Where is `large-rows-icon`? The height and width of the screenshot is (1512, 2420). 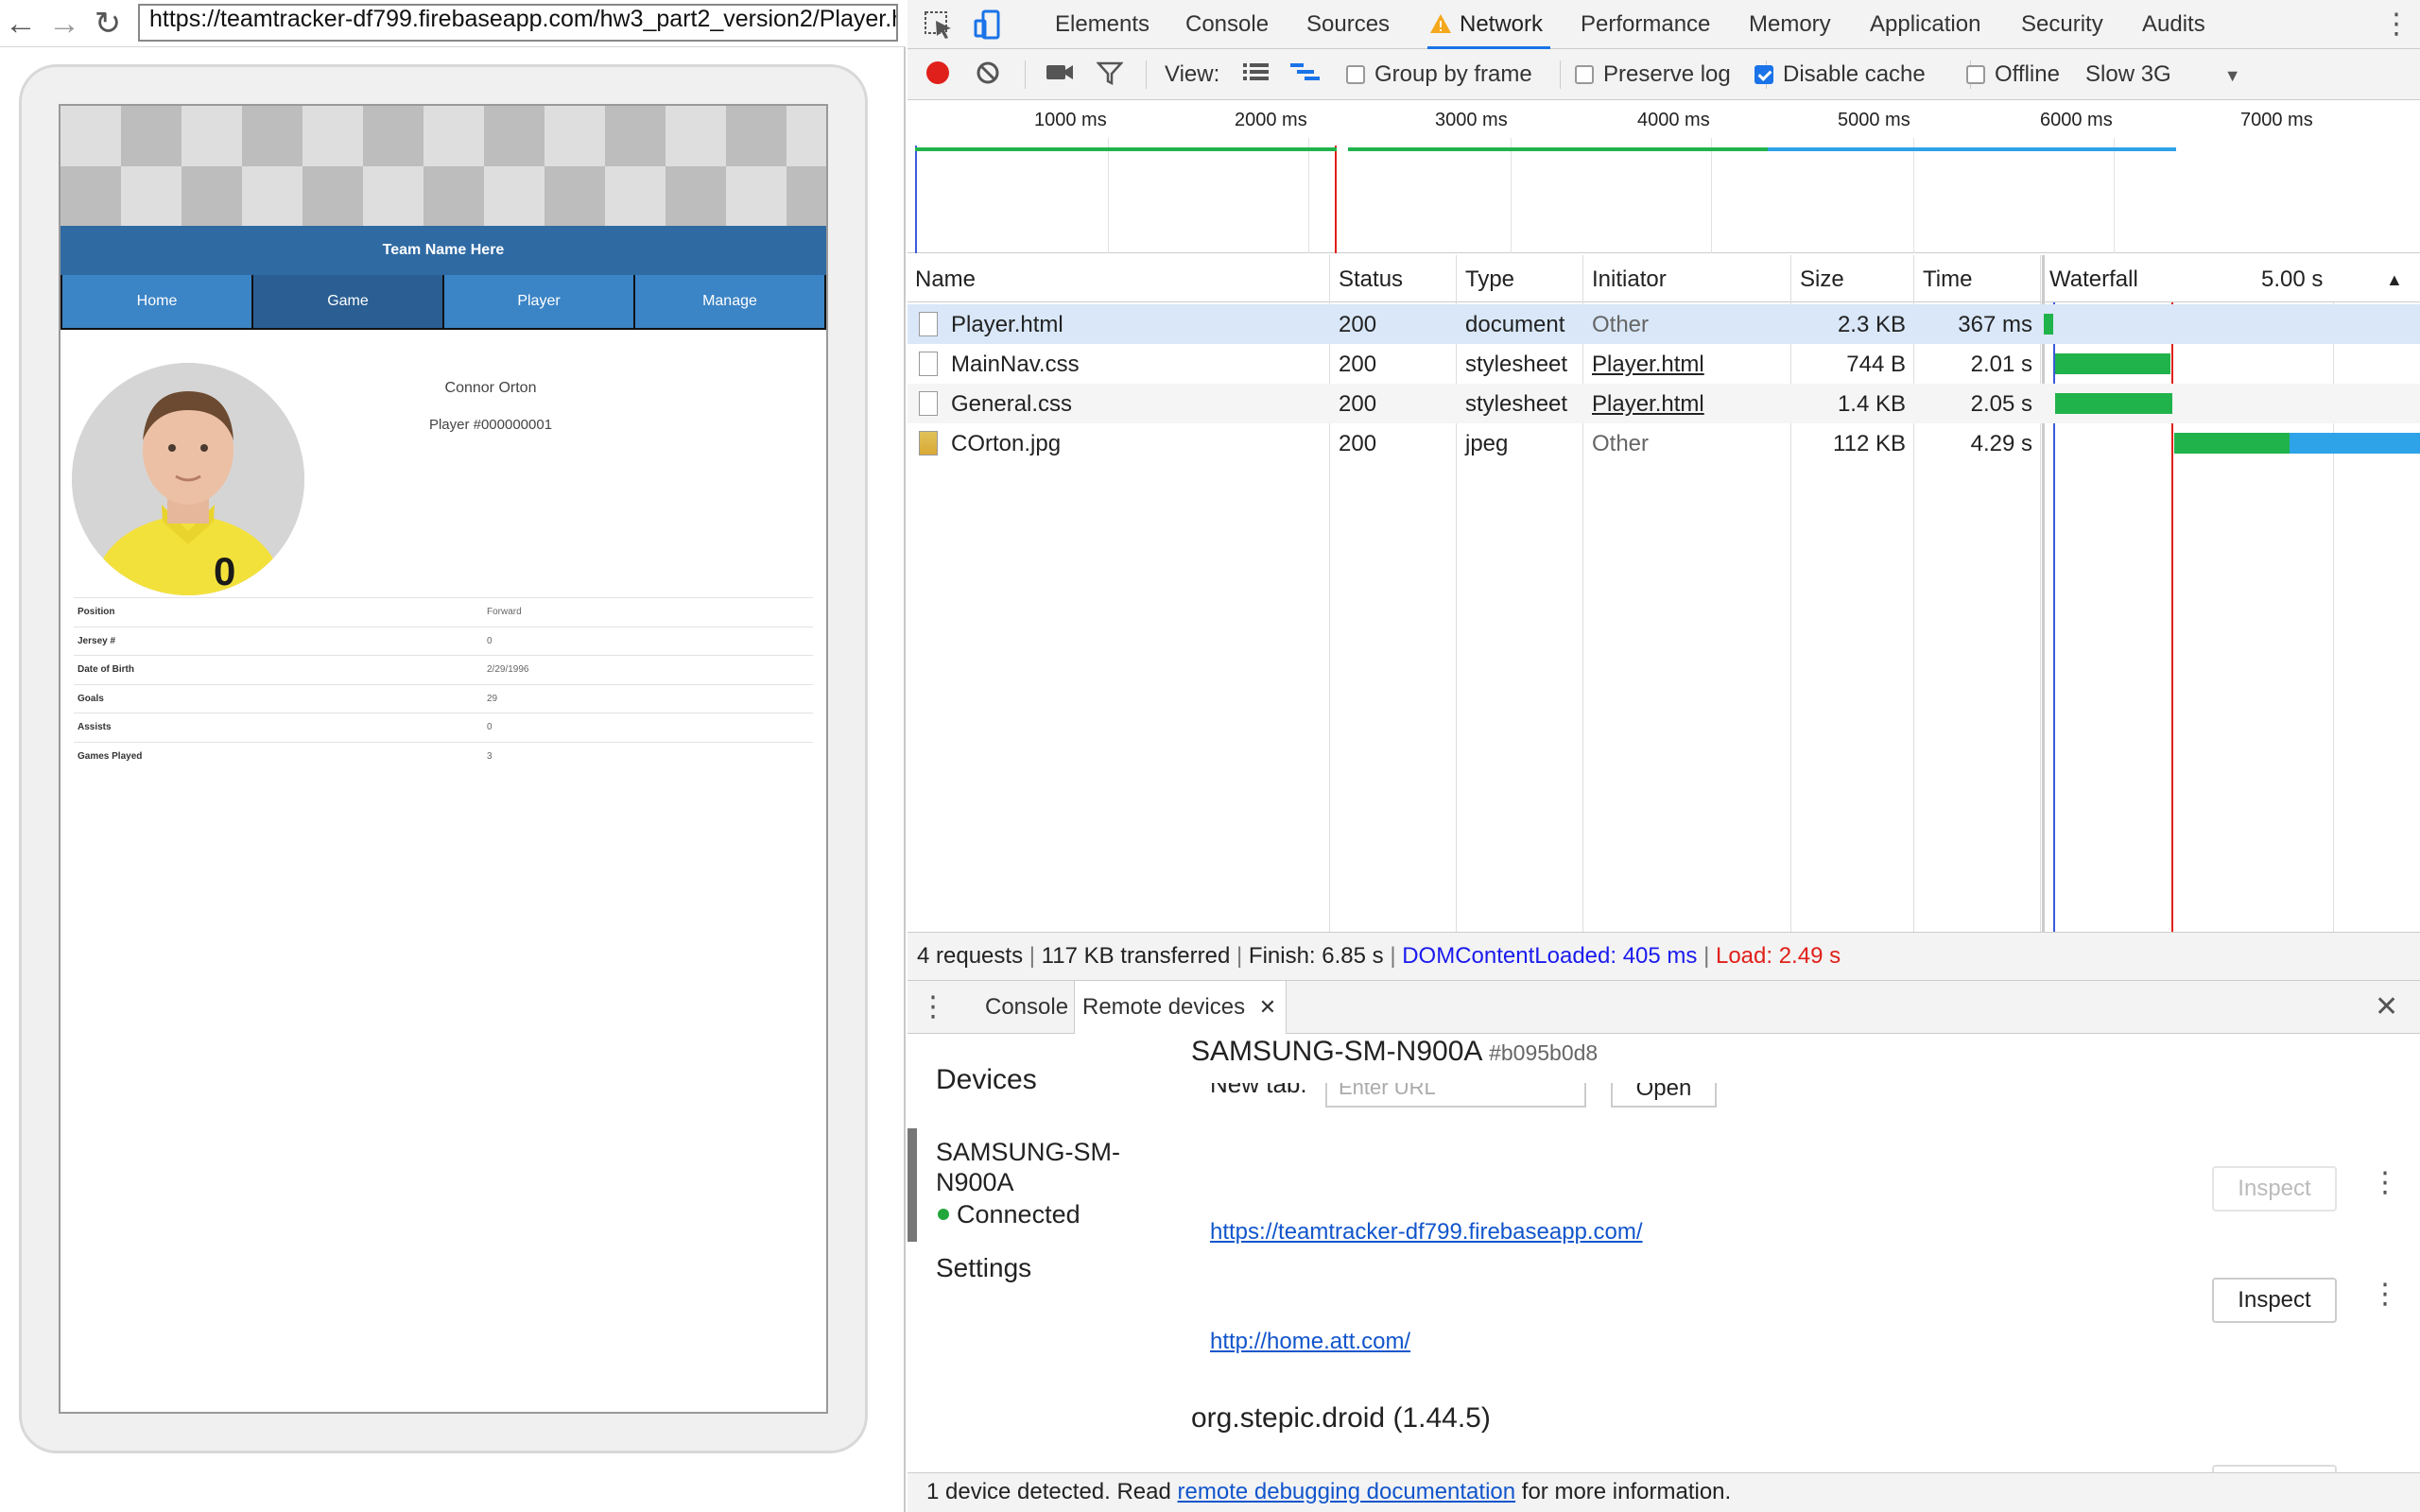
large-rows-icon is located at coordinates (1256, 74).